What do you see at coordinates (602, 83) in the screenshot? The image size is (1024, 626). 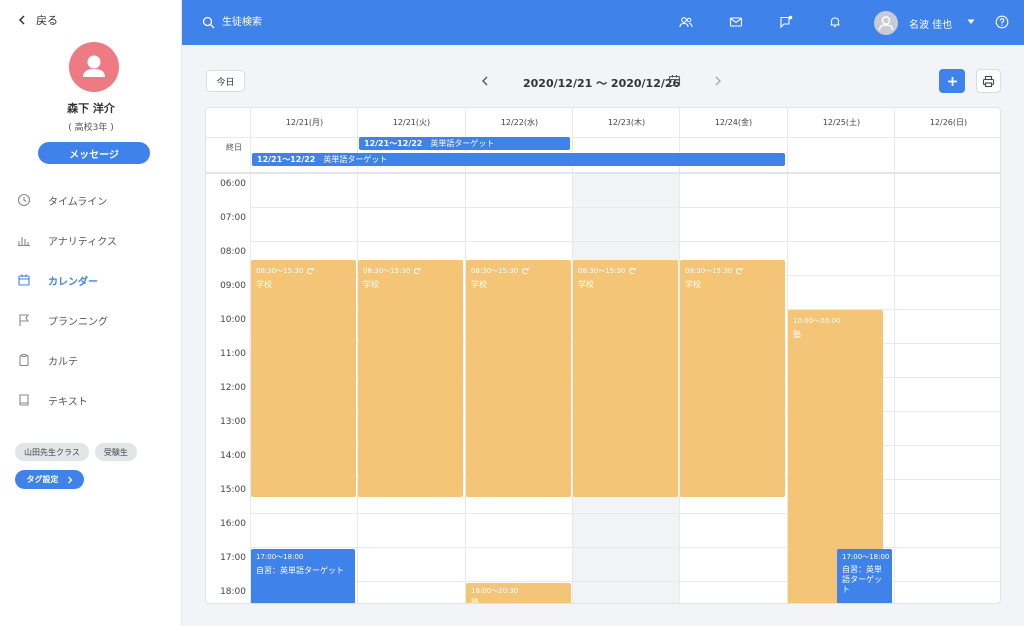 I see `date-range-label: 2020/12/21 〜 2020/12/26` at bounding box center [602, 83].